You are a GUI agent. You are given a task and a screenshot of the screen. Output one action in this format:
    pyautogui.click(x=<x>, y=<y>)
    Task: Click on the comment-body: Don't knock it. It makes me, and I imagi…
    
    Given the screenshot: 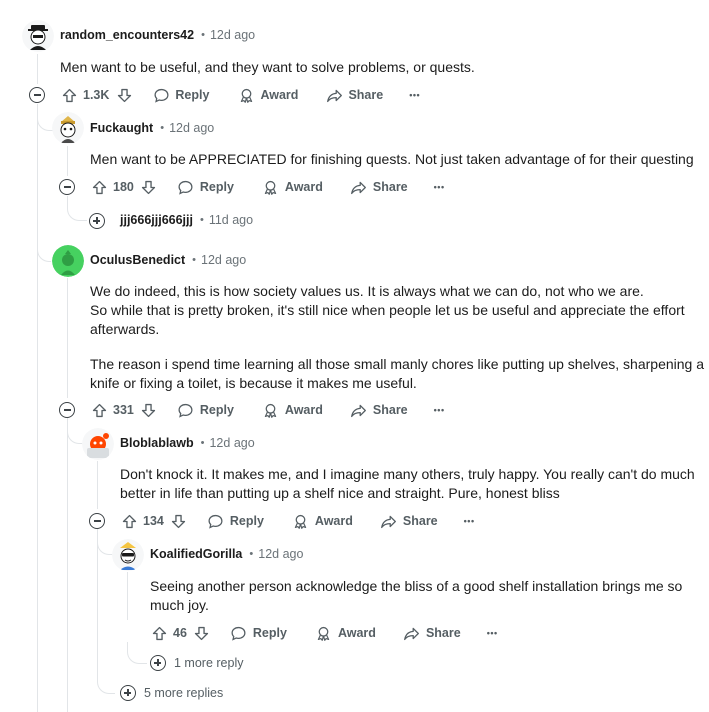 What is the action you would take?
    pyautogui.click(x=407, y=484)
    